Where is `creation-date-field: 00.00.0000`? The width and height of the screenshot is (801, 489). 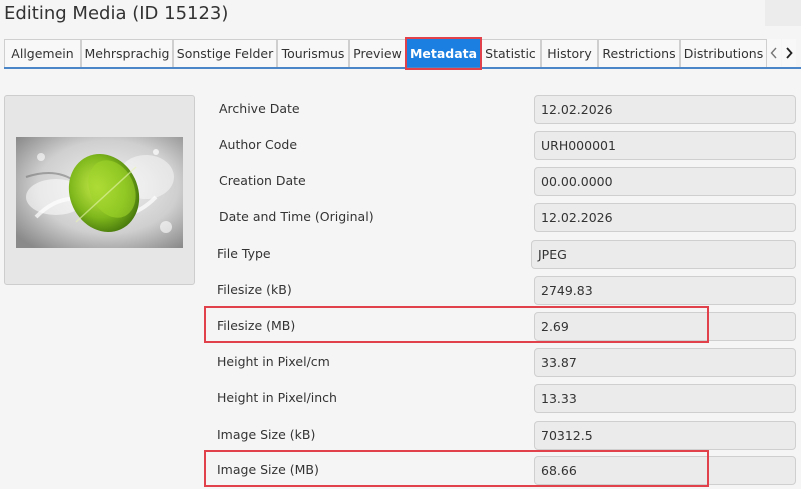
creation-date-field: 00.00.0000 is located at coordinates (665, 181).